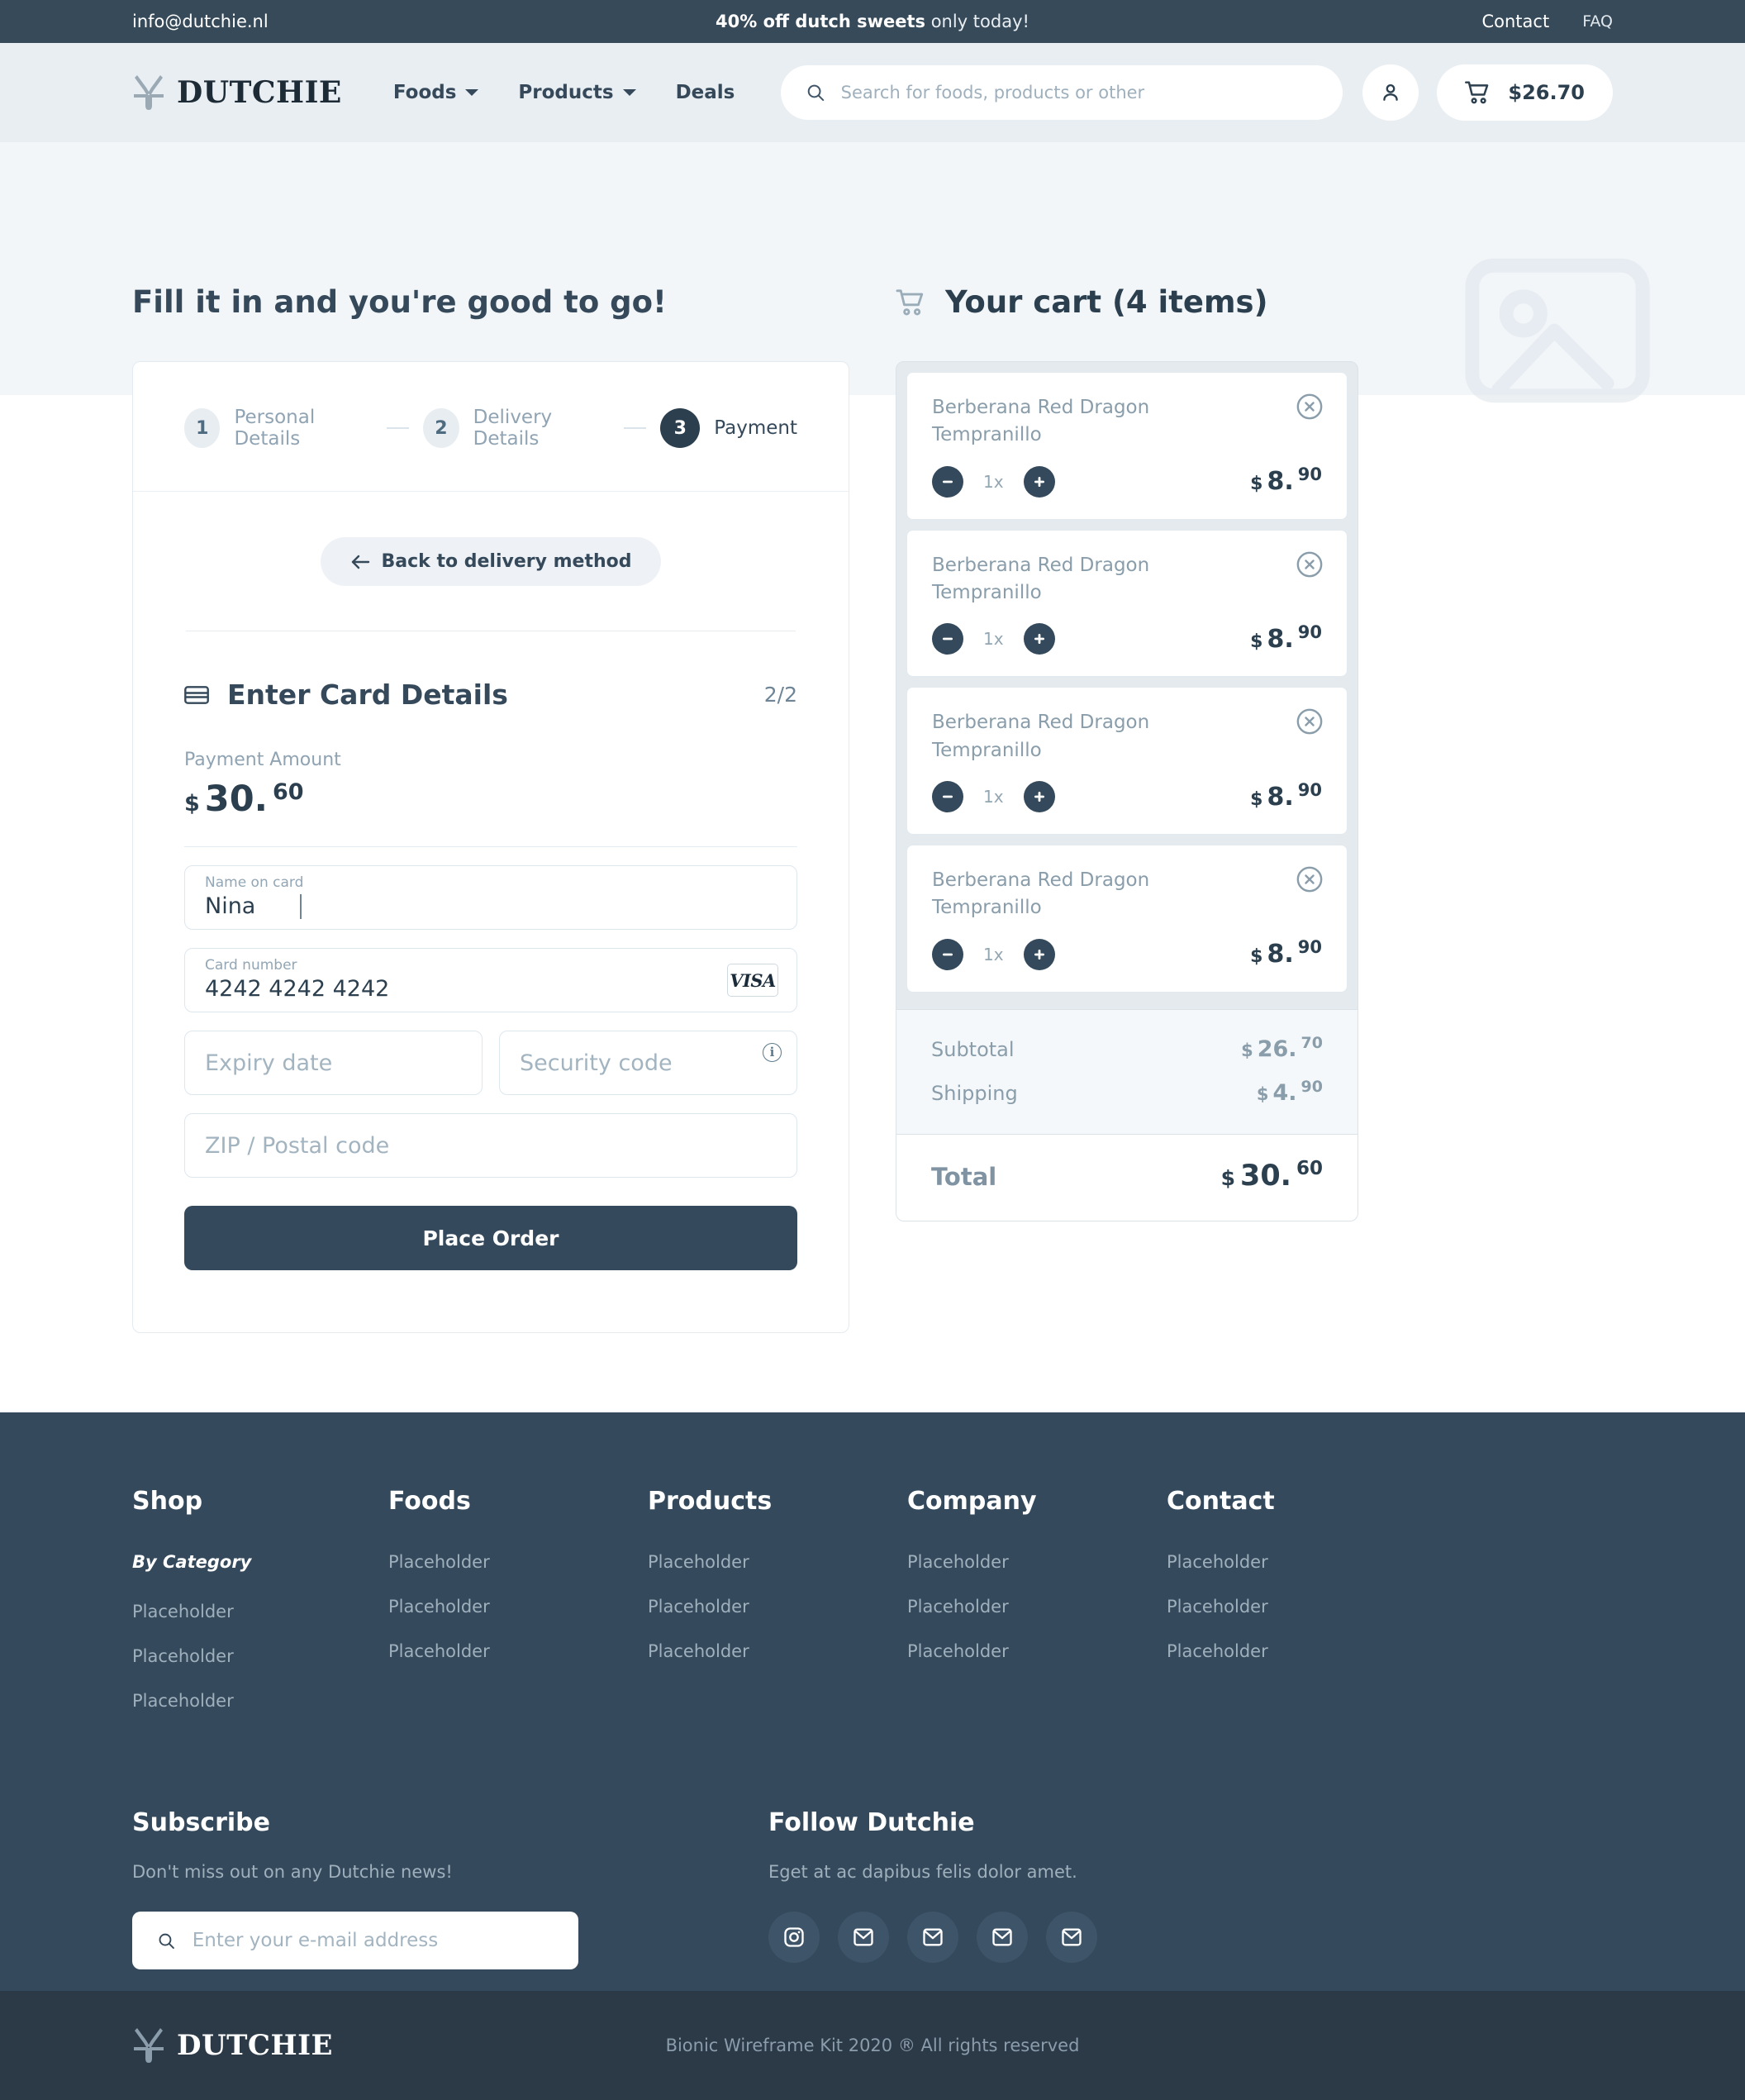 This screenshot has width=1745, height=2100. I want to click on shipping-cents: 90, so click(1311, 1086).